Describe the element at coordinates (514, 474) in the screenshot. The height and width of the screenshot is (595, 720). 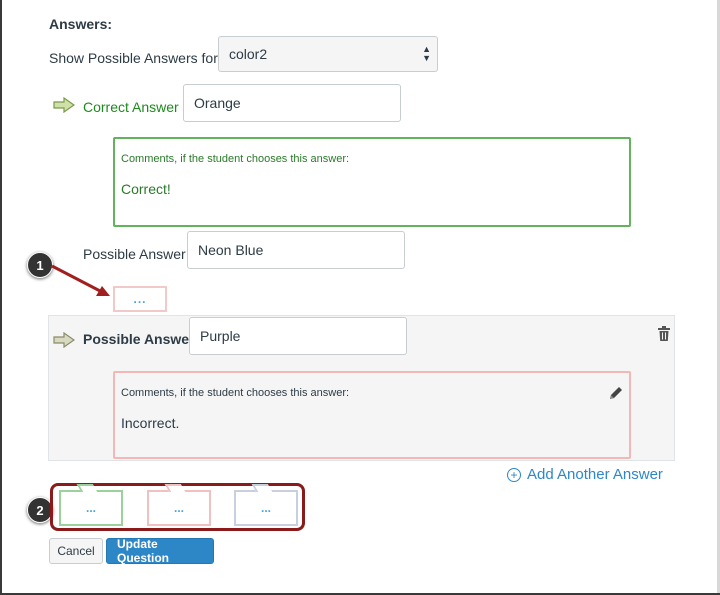
I see `plus-circle-icon: +` at that location.